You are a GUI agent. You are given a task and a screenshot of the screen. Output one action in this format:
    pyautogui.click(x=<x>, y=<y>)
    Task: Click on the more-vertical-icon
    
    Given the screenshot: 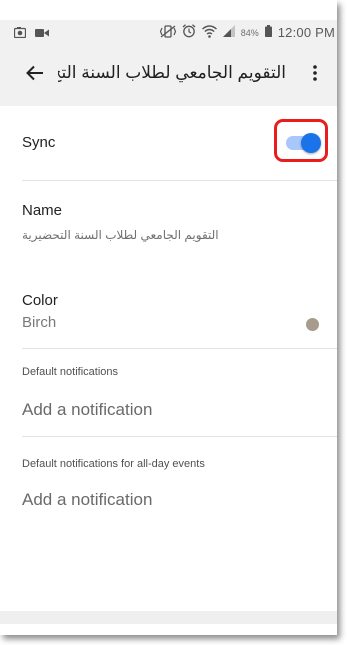 What is the action you would take?
    pyautogui.click(x=315, y=75)
    